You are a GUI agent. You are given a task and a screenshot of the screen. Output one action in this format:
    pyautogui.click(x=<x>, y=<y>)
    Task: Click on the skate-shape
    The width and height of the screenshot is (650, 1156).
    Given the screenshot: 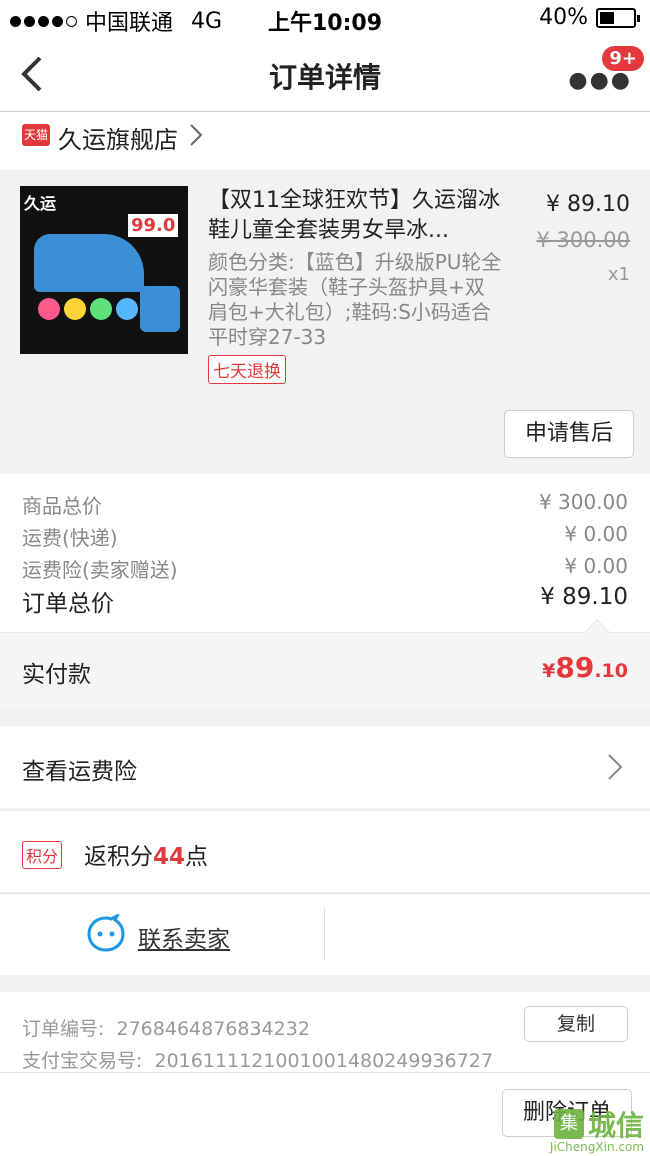 What is the action you would take?
    pyautogui.click(x=89, y=263)
    